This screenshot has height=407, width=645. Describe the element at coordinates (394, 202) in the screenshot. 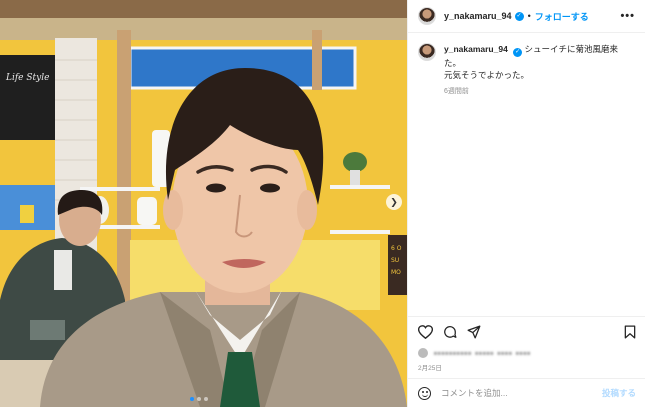

I see `chevron-right-icon: ❯` at that location.